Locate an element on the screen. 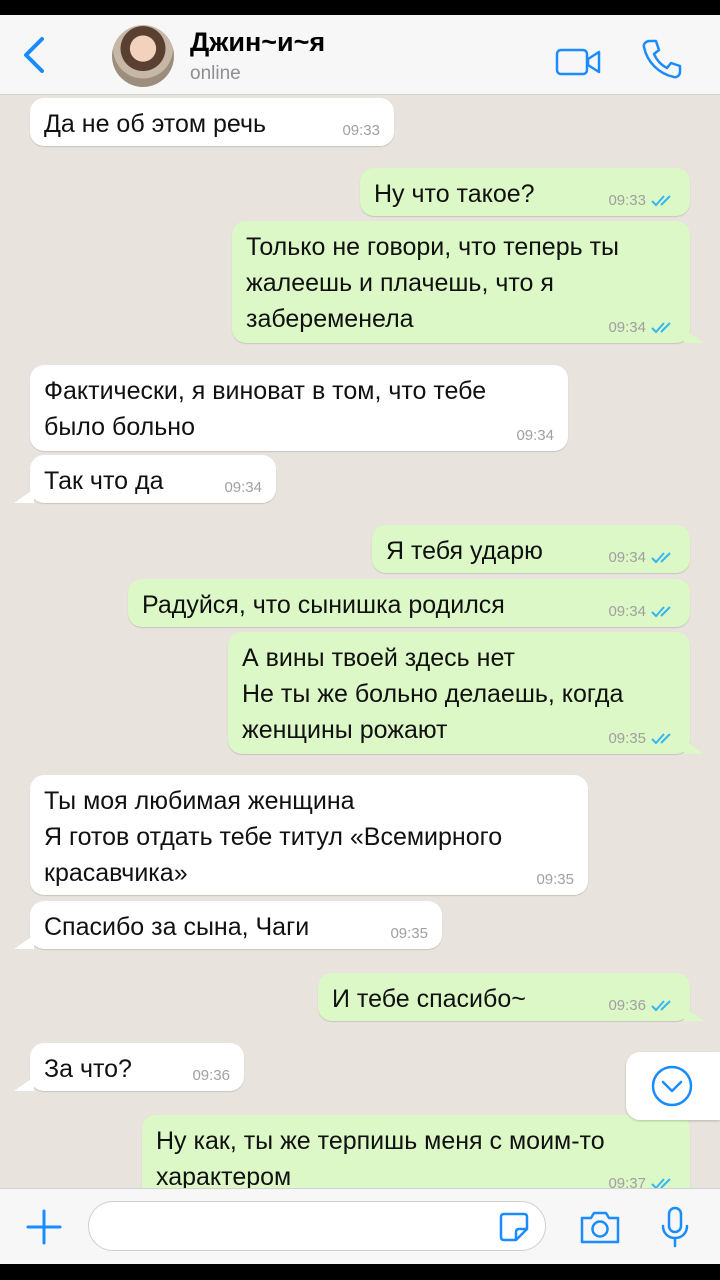 The height and width of the screenshot is (1280, 720). message-bubble-outgoing: И тебе спасибо~ 09:36 is located at coordinates (504, 997).